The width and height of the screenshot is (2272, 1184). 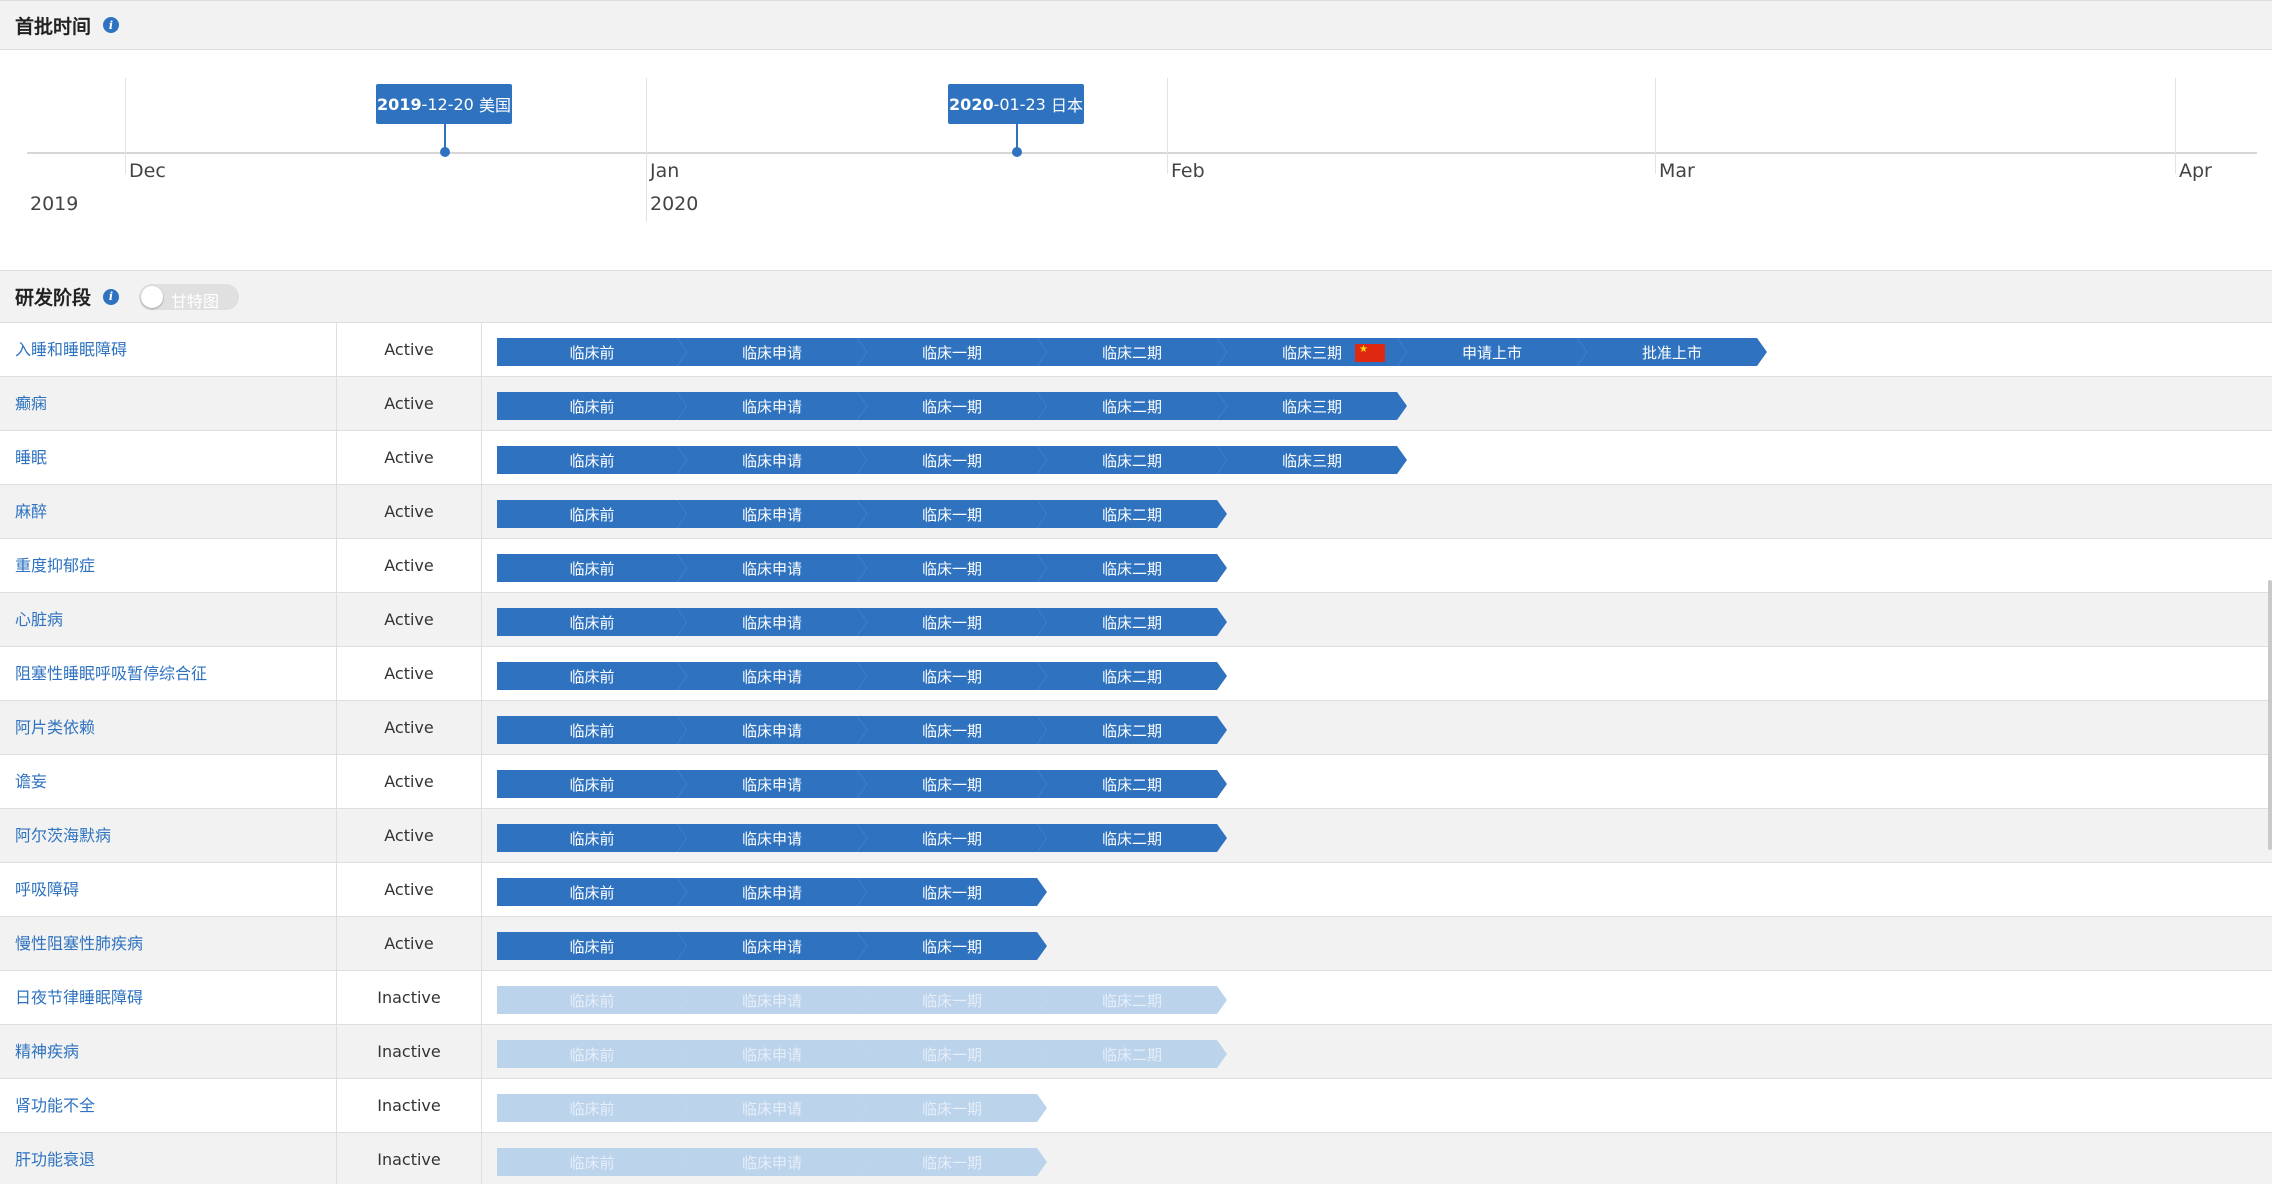 What do you see at coordinates (55, 1106) in the screenshot?
I see `indication-link: 肾功能不全` at bounding box center [55, 1106].